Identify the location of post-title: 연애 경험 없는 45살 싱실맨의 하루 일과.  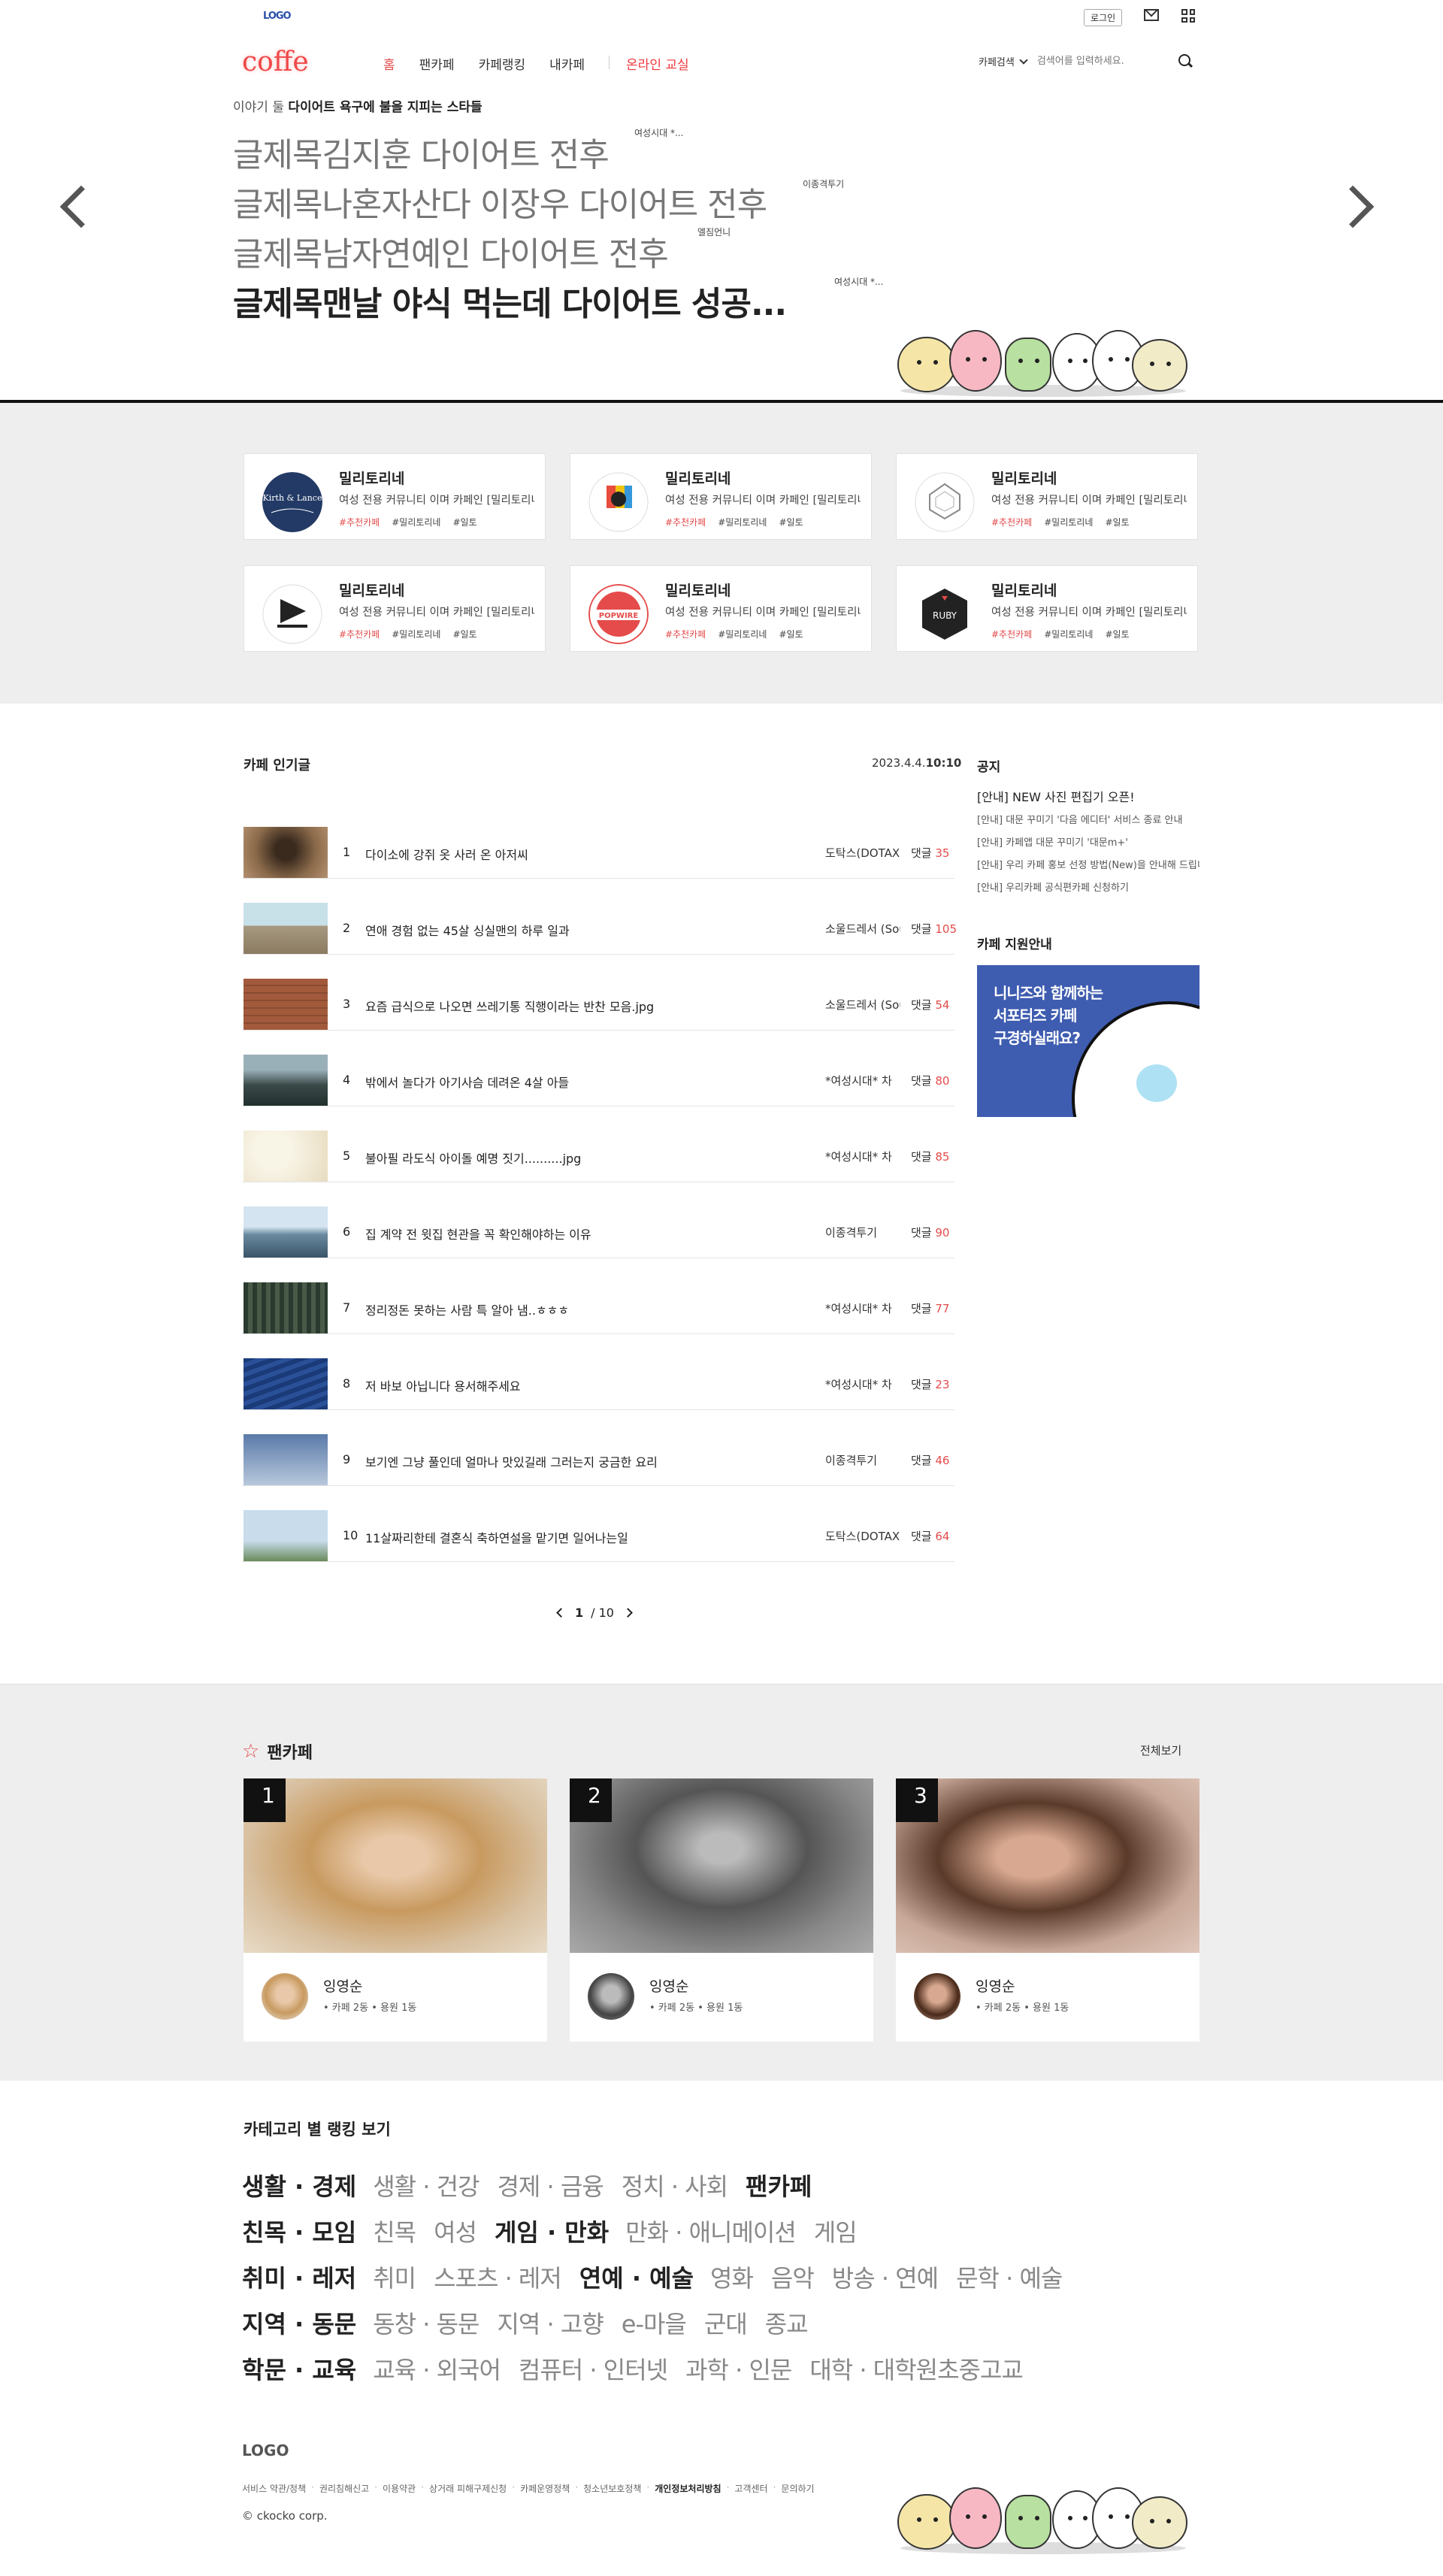
(468, 930).